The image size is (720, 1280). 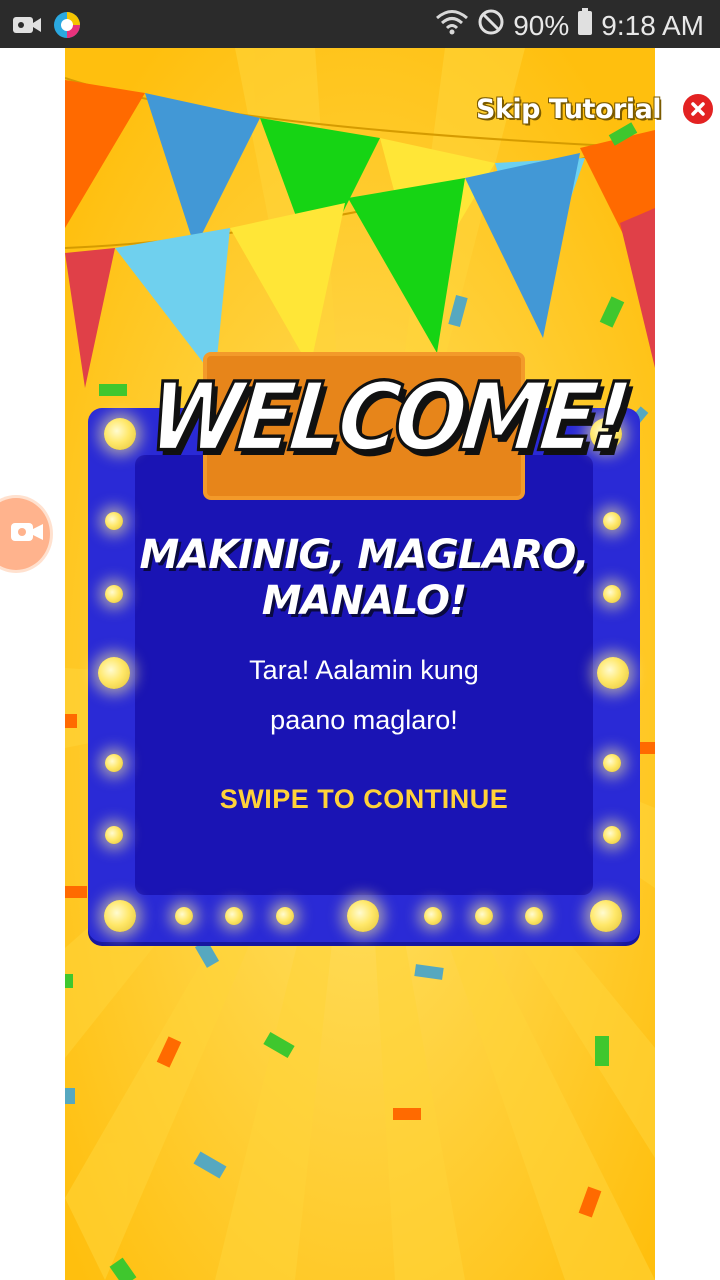 What do you see at coordinates (364, 720) in the screenshot?
I see `intro-text-line-2: paano maglaro!` at bounding box center [364, 720].